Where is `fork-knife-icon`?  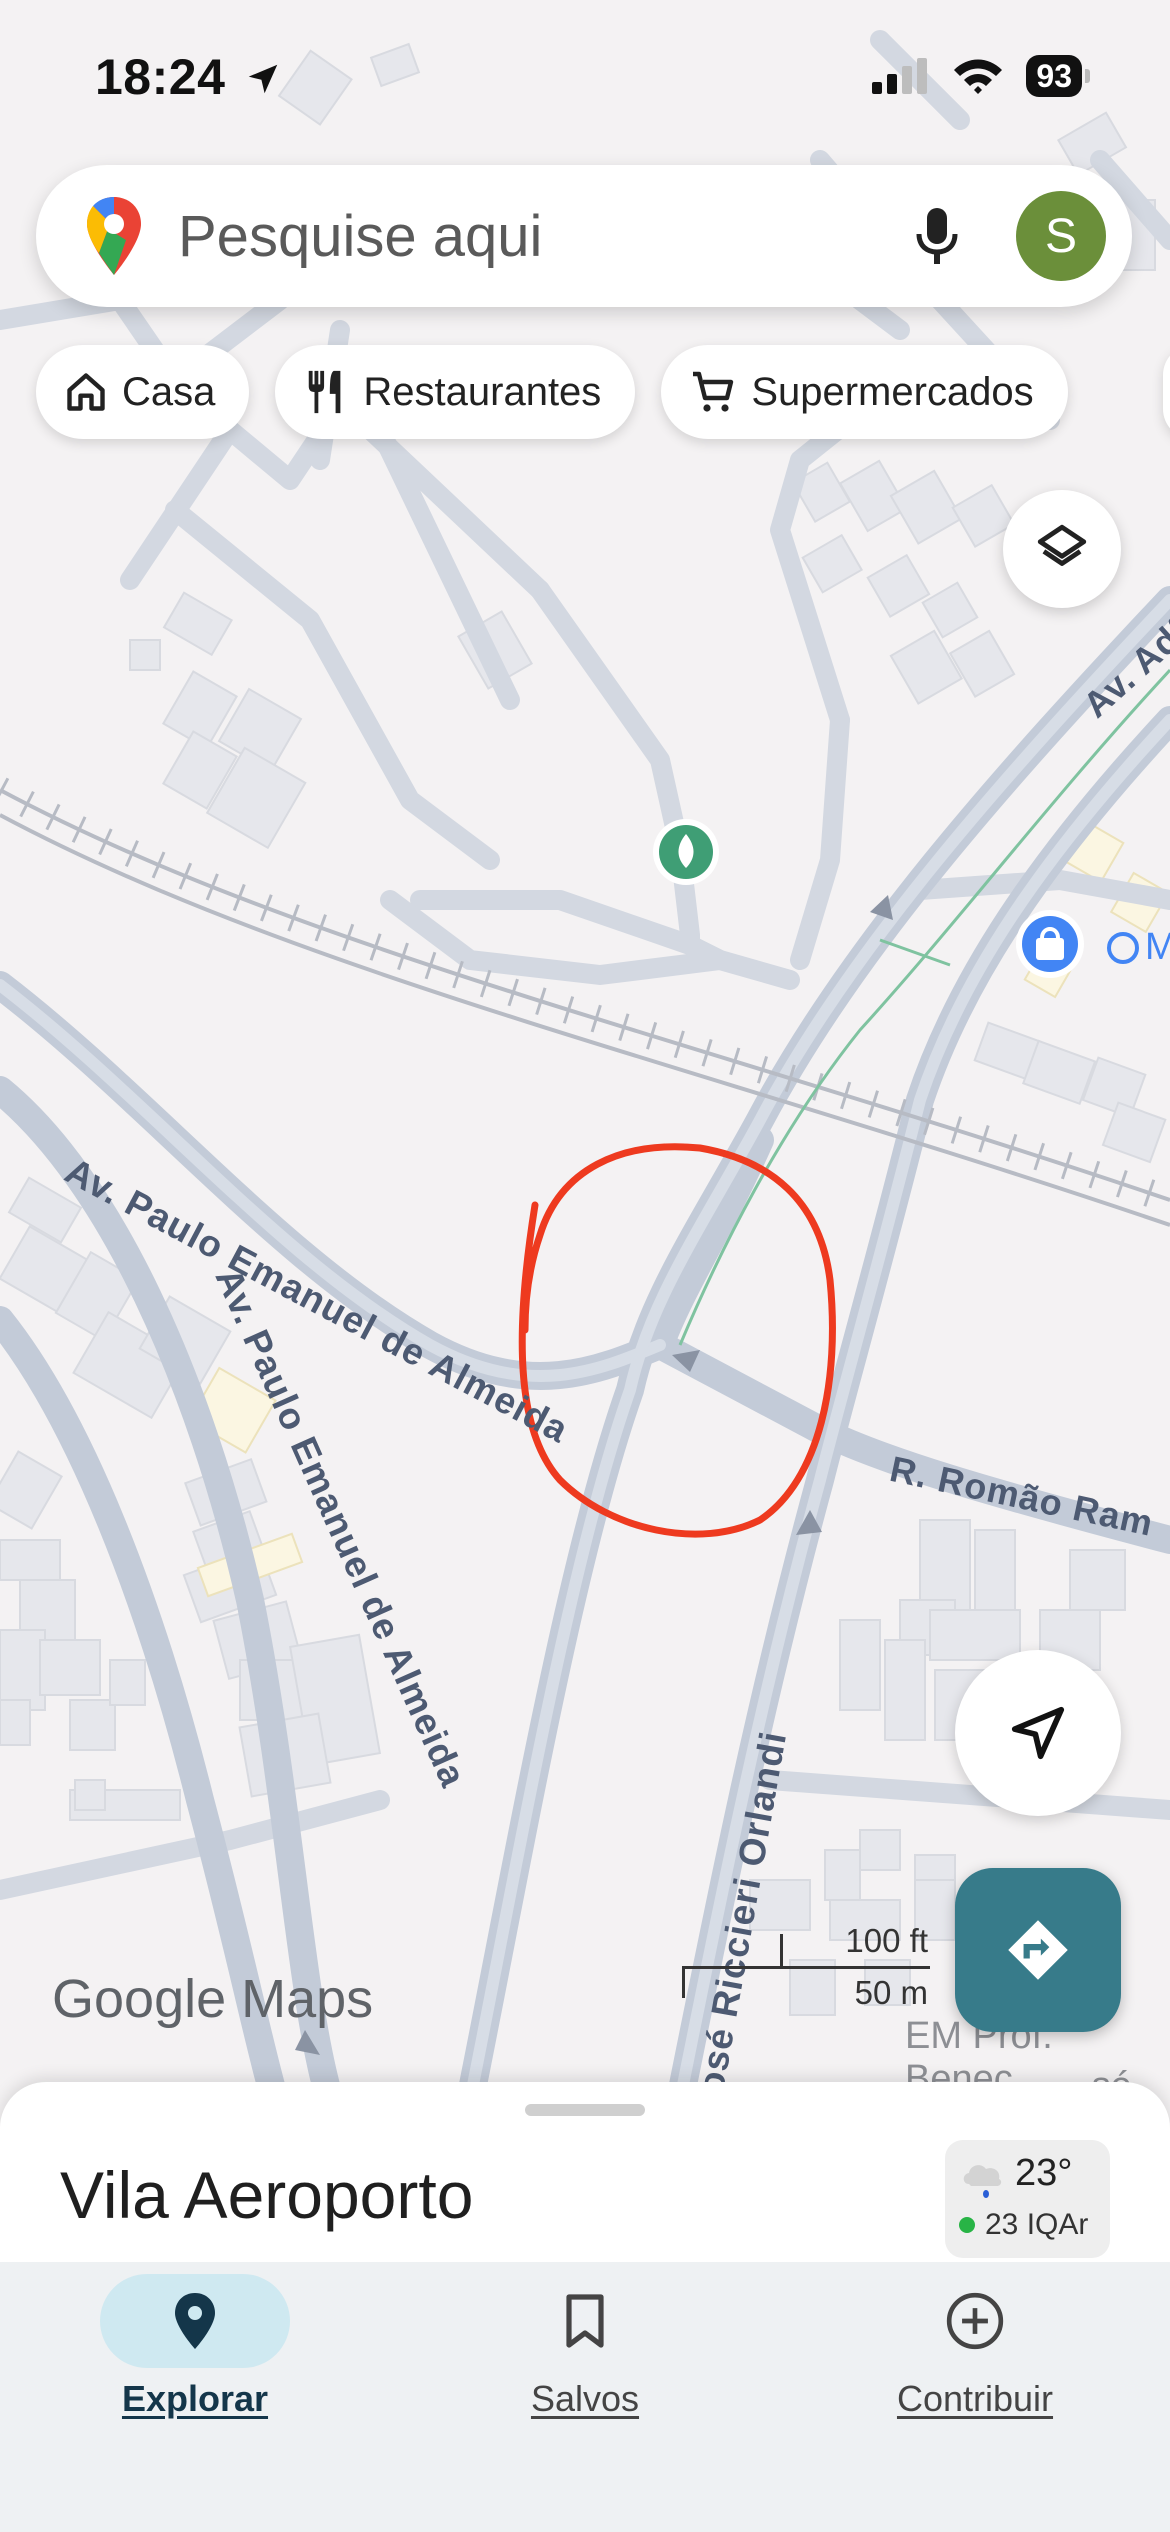
fork-knife-icon is located at coordinates (325, 392).